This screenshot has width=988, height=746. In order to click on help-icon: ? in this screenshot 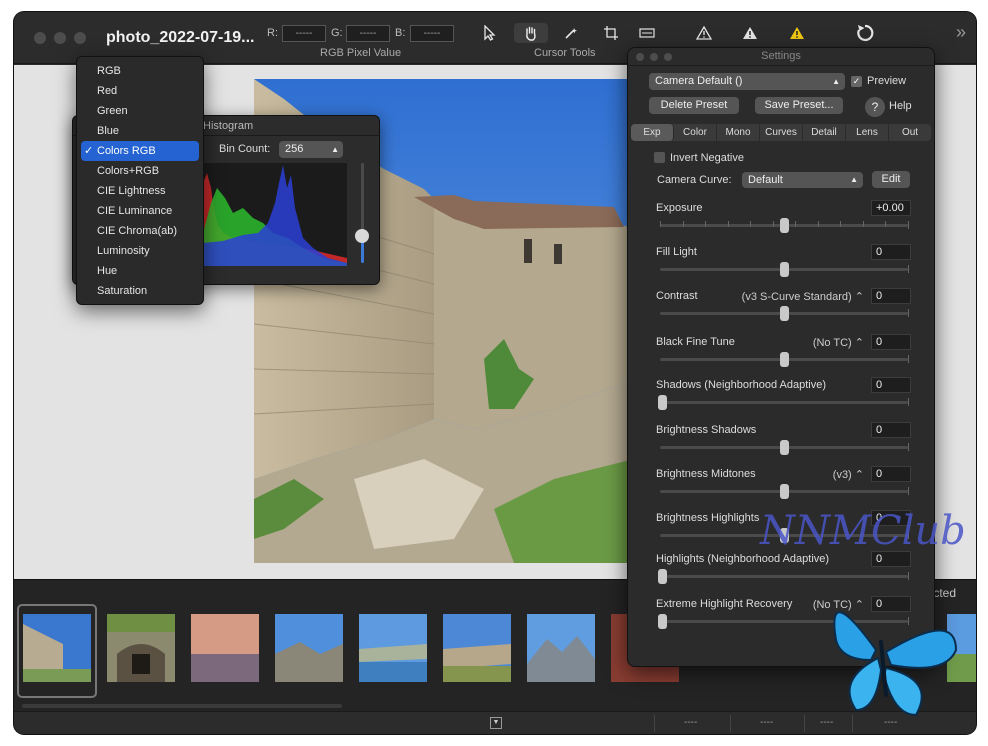, I will do `click(875, 107)`.